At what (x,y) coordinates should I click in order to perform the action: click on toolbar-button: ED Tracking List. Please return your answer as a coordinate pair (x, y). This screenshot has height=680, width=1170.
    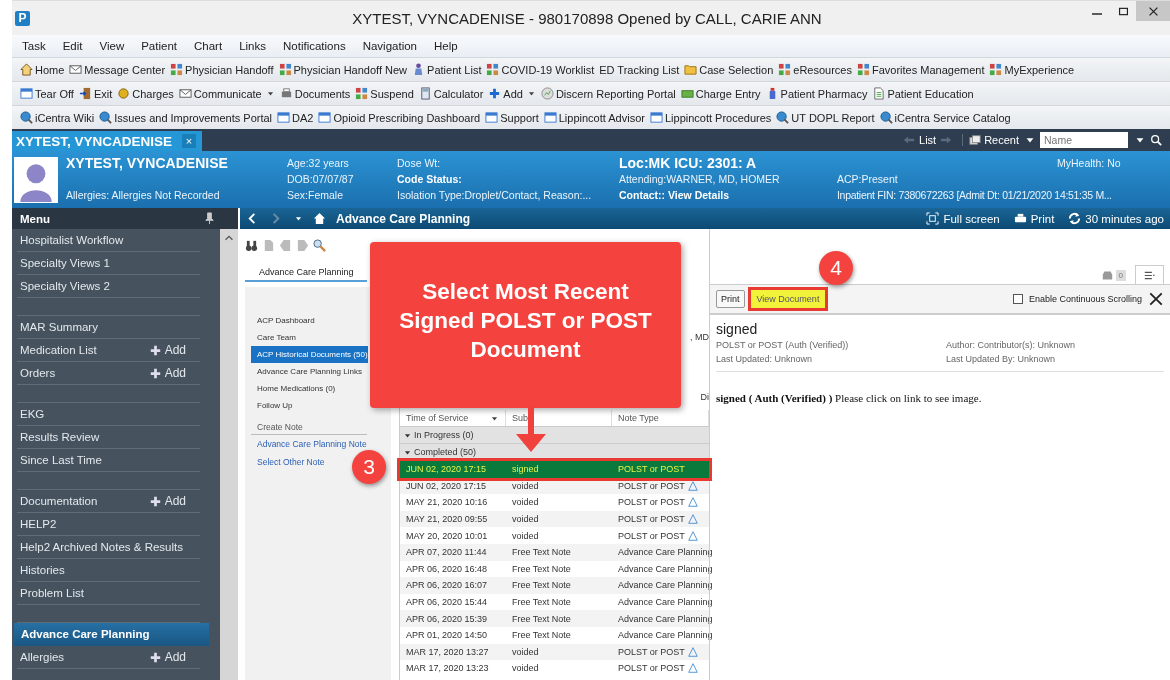
    Looking at the image, I should click on (639, 69).